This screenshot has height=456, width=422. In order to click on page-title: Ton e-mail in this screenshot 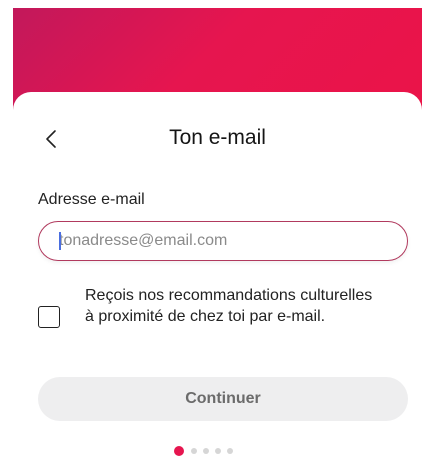, I will do `click(217, 137)`.